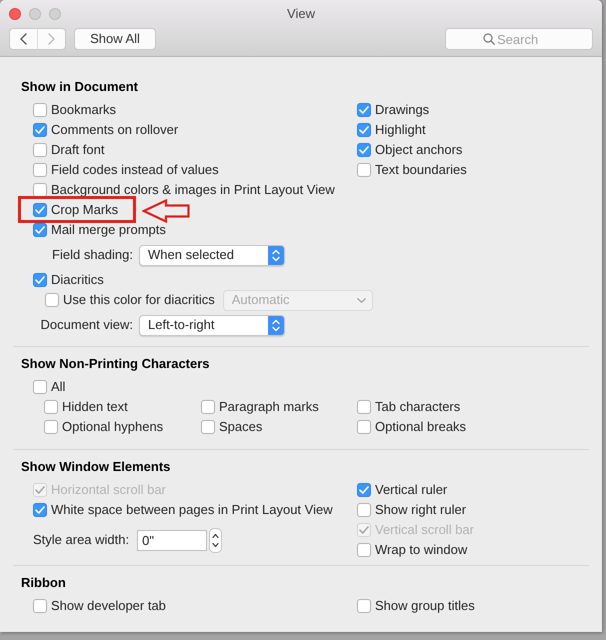  What do you see at coordinates (166, 211) in the screenshot?
I see `left-arrow-icon` at bounding box center [166, 211].